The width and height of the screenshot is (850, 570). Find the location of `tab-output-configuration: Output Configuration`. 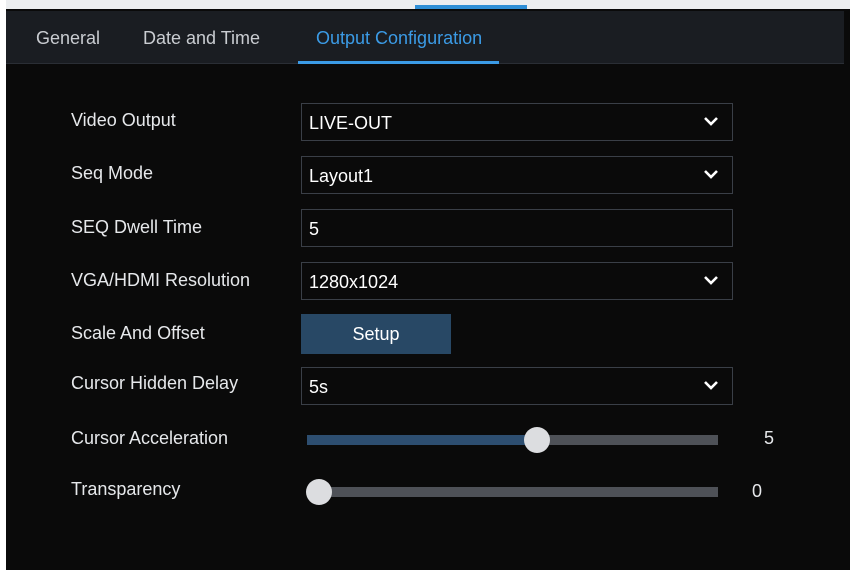

tab-output-configuration: Output Configuration is located at coordinates (398, 37).